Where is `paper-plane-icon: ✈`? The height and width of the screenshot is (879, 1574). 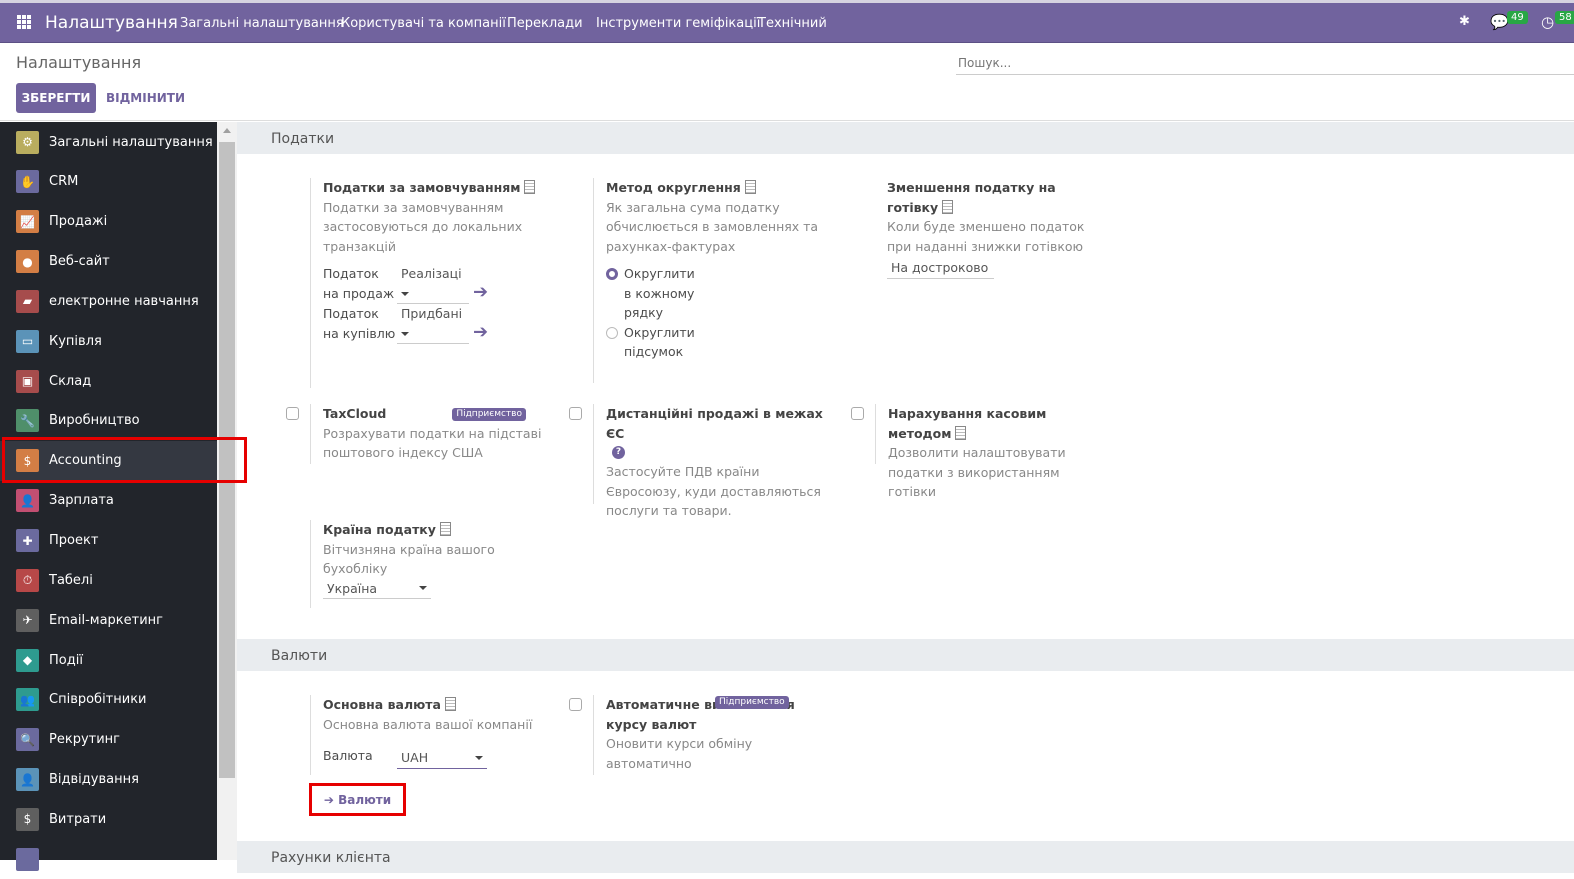
paper-plane-icon: ✈ is located at coordinates (27, 620).